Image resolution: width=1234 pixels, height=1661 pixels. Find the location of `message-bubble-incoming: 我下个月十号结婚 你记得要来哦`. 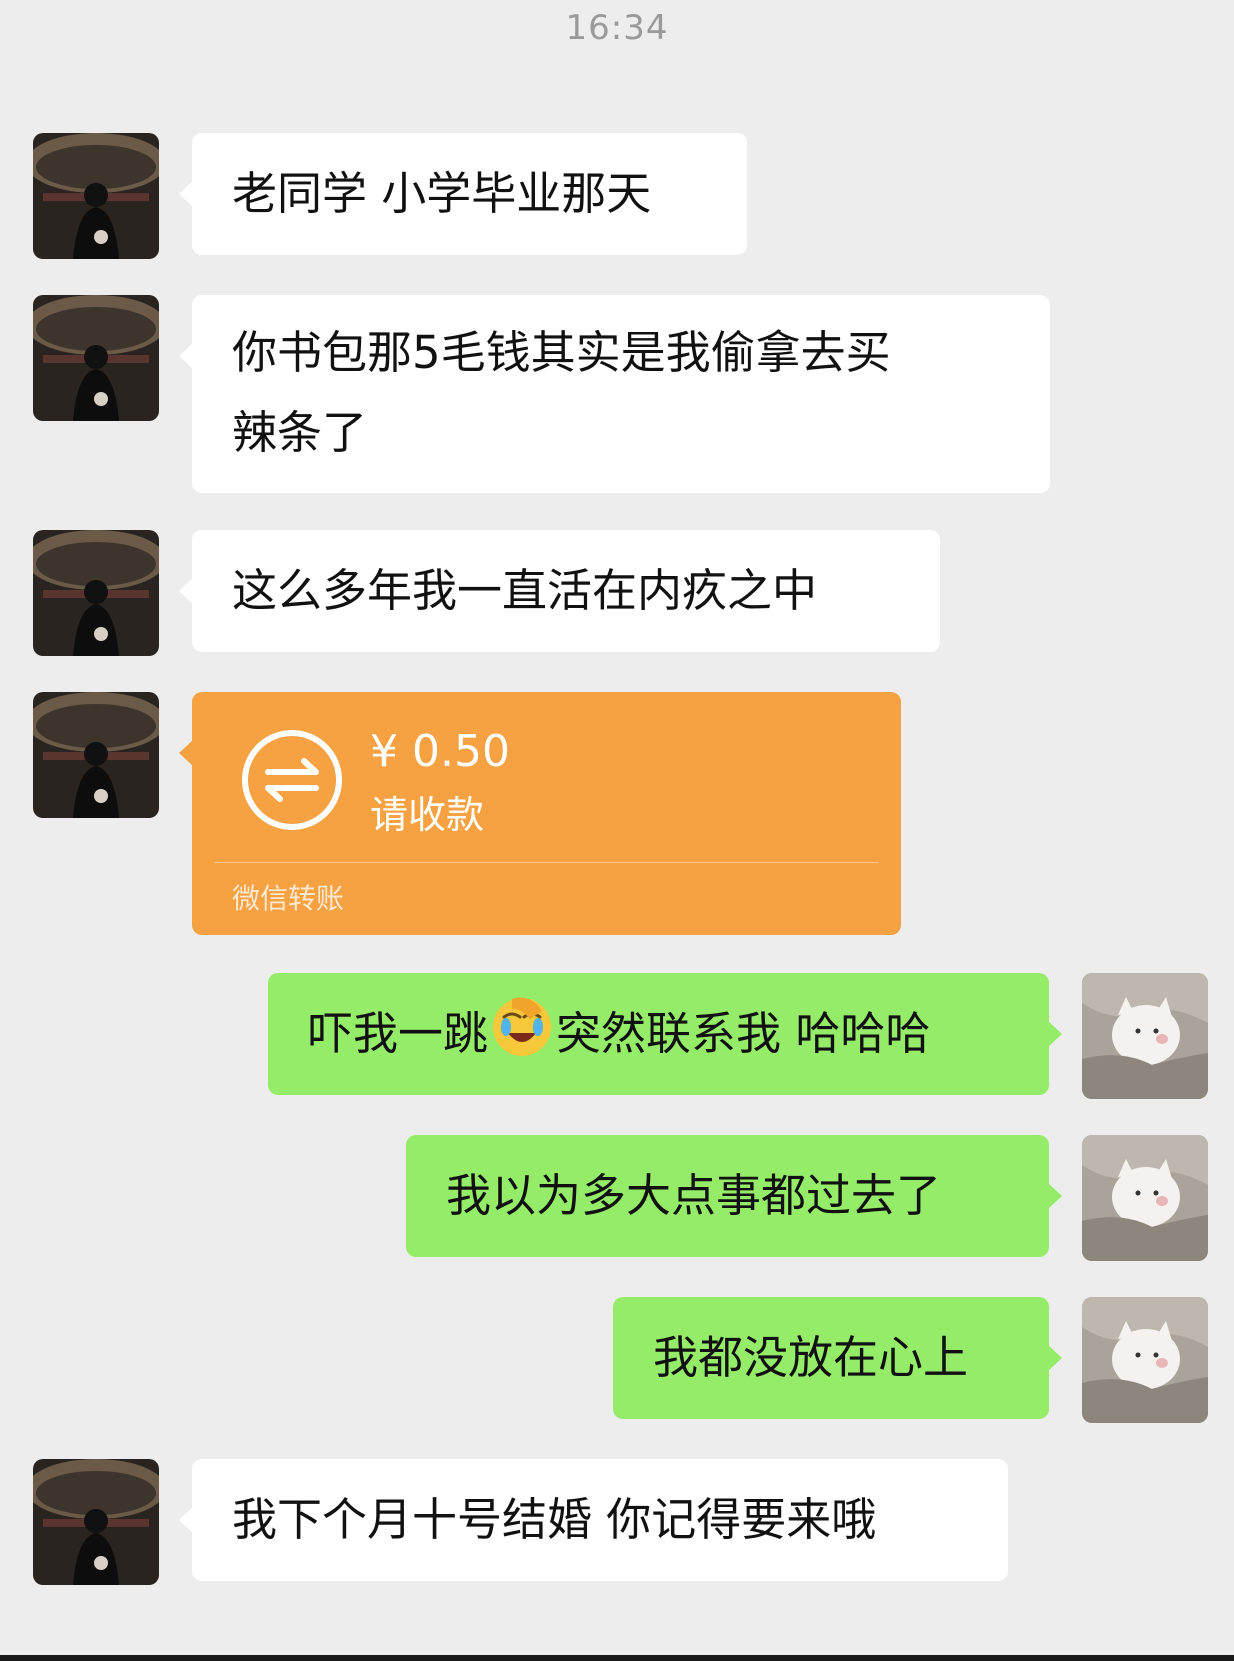

message-bubble-incoming: 我下个月十号结婚 你记得要来哦 is located at coordinates (593, 1520).